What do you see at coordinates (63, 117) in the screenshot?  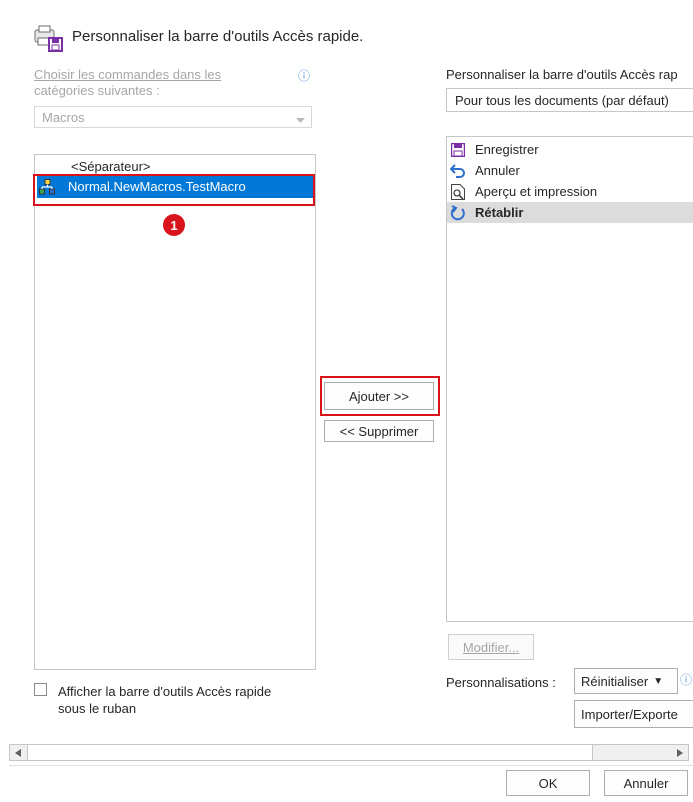 I see `commands-dropdown-value: Macros` at bounding box center [63, 117].